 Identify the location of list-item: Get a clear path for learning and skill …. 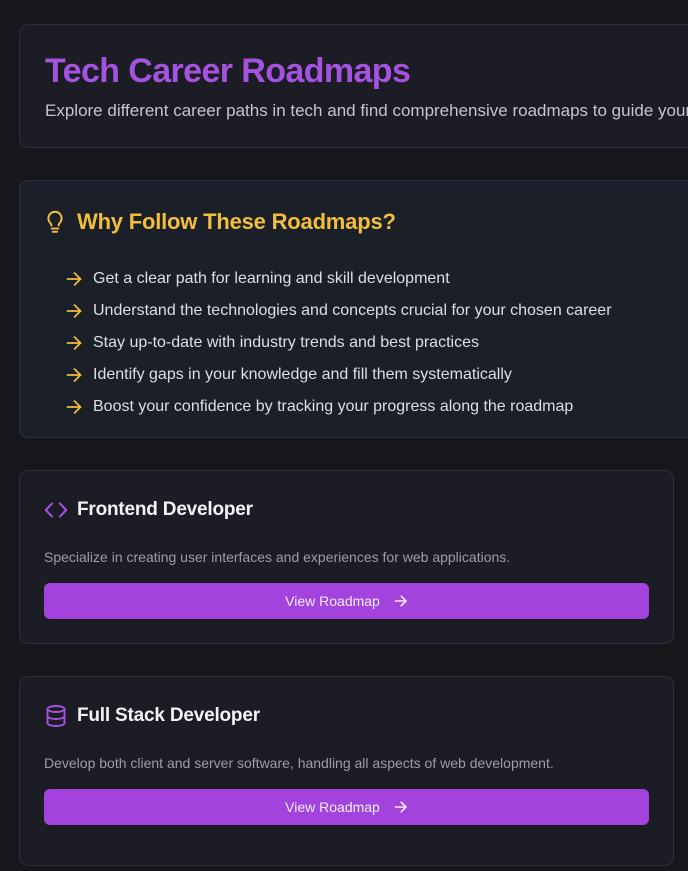
(338, 279).